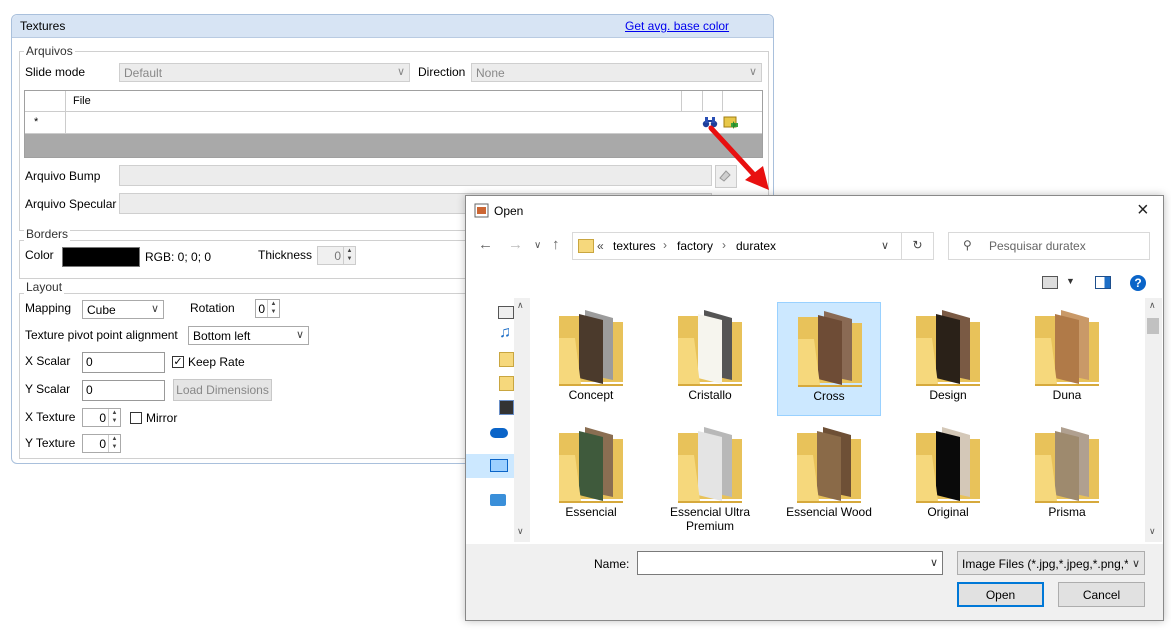 This screenshot has height=632, width=1171. What do you see at coordinates (216, 362) in the screenshot?
I see `keep-rate-label: Keep Rate` at bounding box center [216, 362].